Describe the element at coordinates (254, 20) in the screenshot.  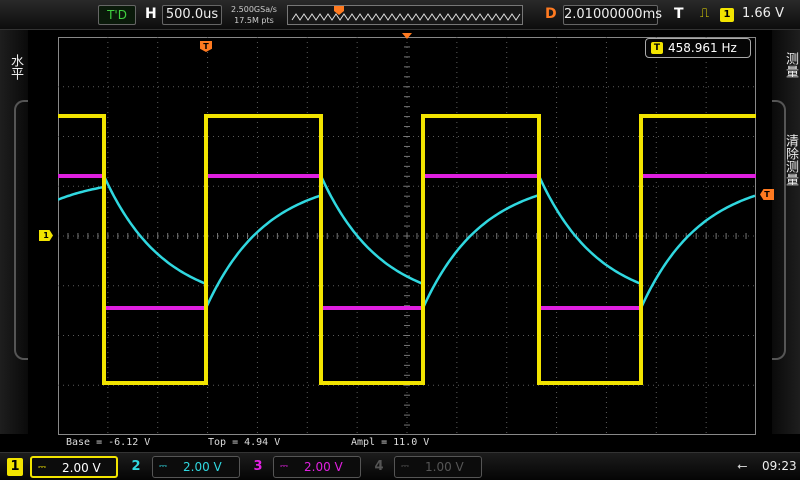
I see `memory-depth: 17.5M pts` at that location.